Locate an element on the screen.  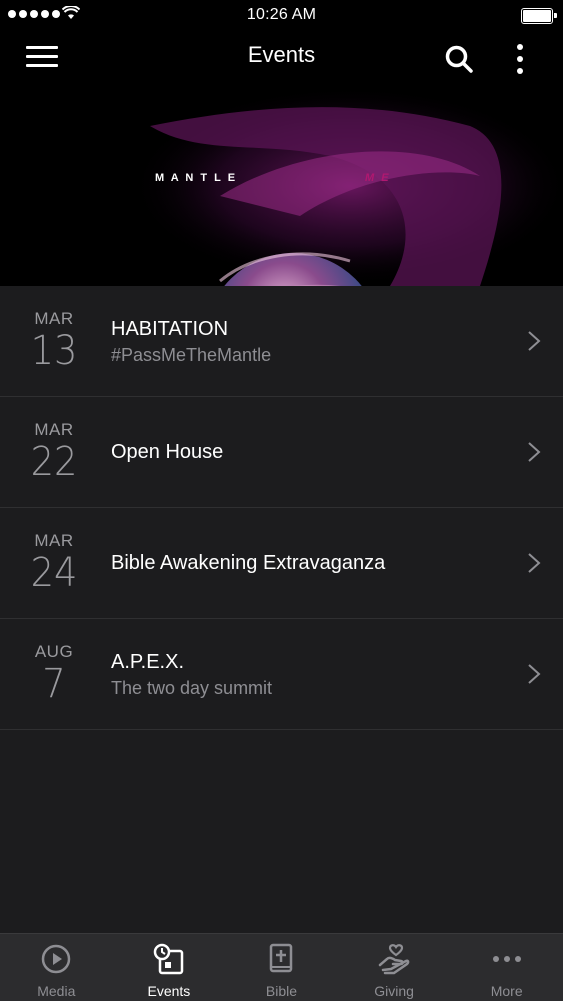
tab-media: Media is located at coordinates (56, 967).